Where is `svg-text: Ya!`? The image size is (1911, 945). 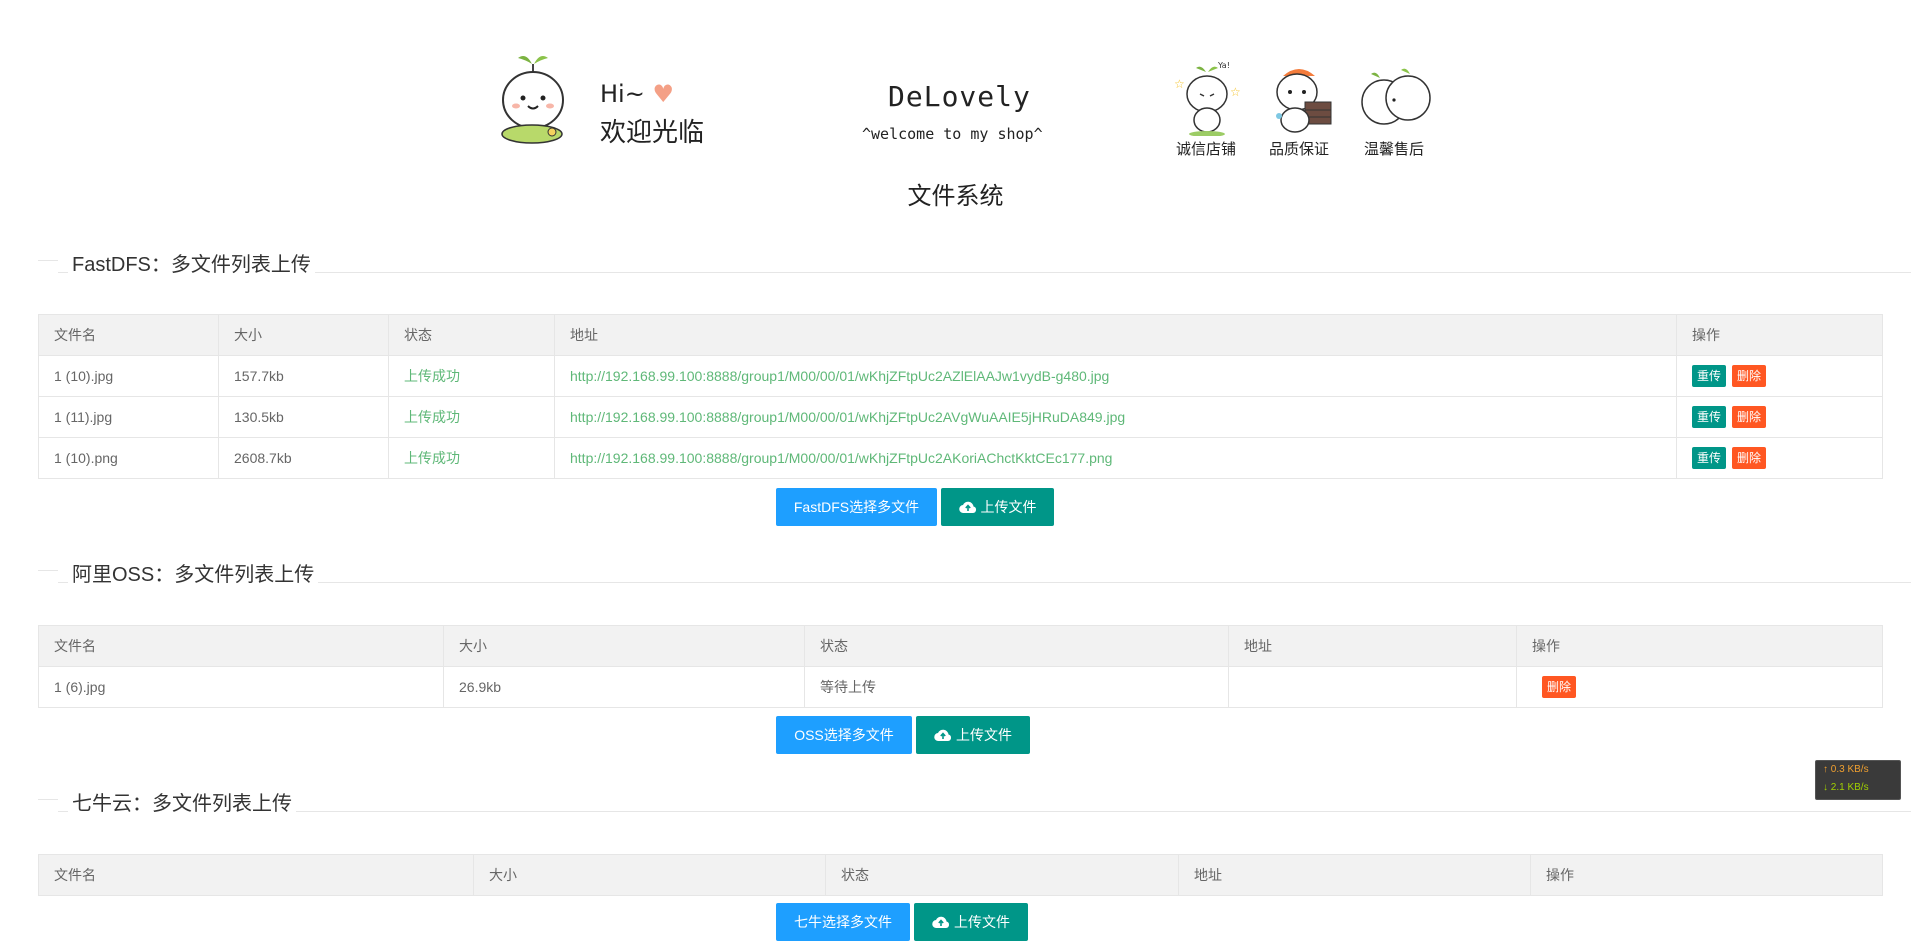
svg-text: Ya! is located at coordinates (1223, 65).